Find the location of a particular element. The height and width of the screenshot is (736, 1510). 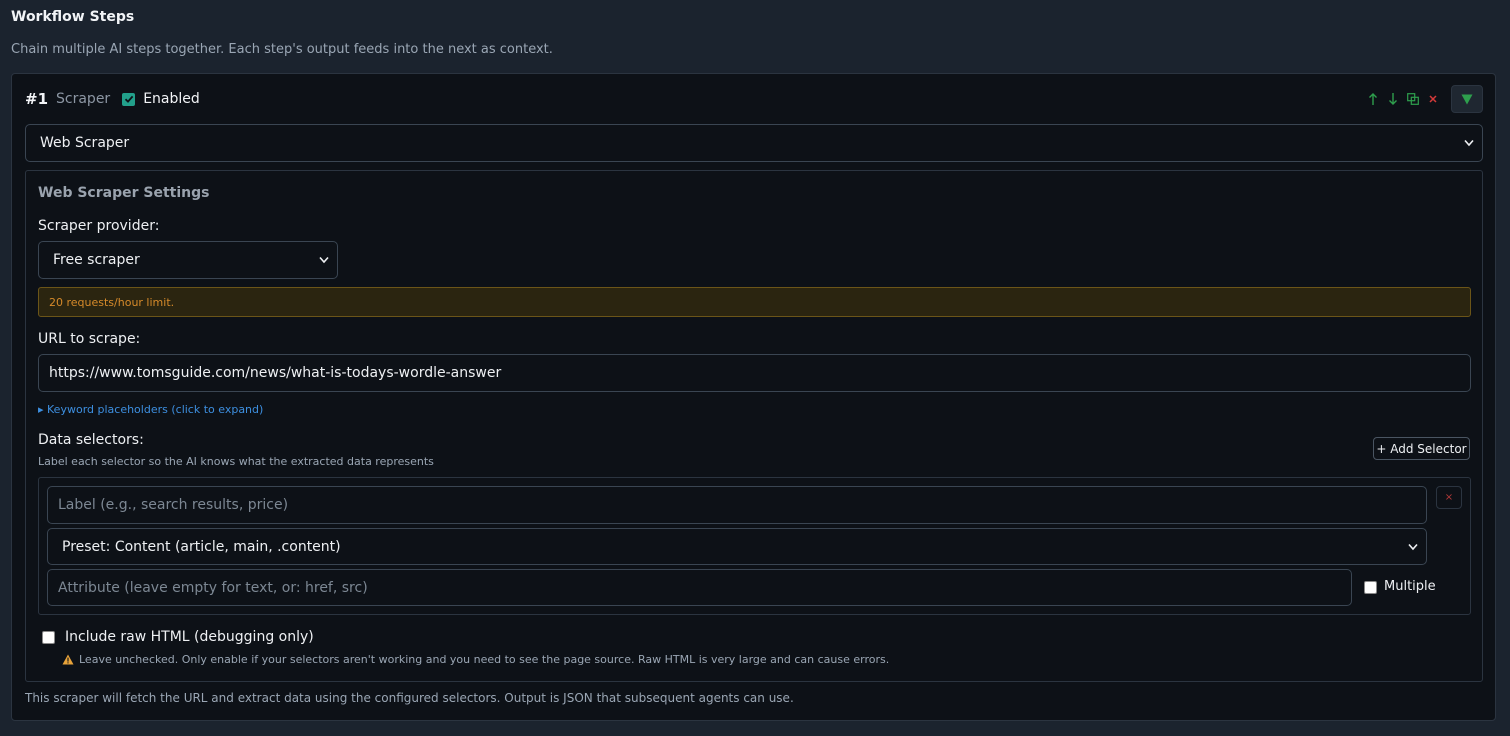

enabled-checkbox is located at coordinates (129, 99).